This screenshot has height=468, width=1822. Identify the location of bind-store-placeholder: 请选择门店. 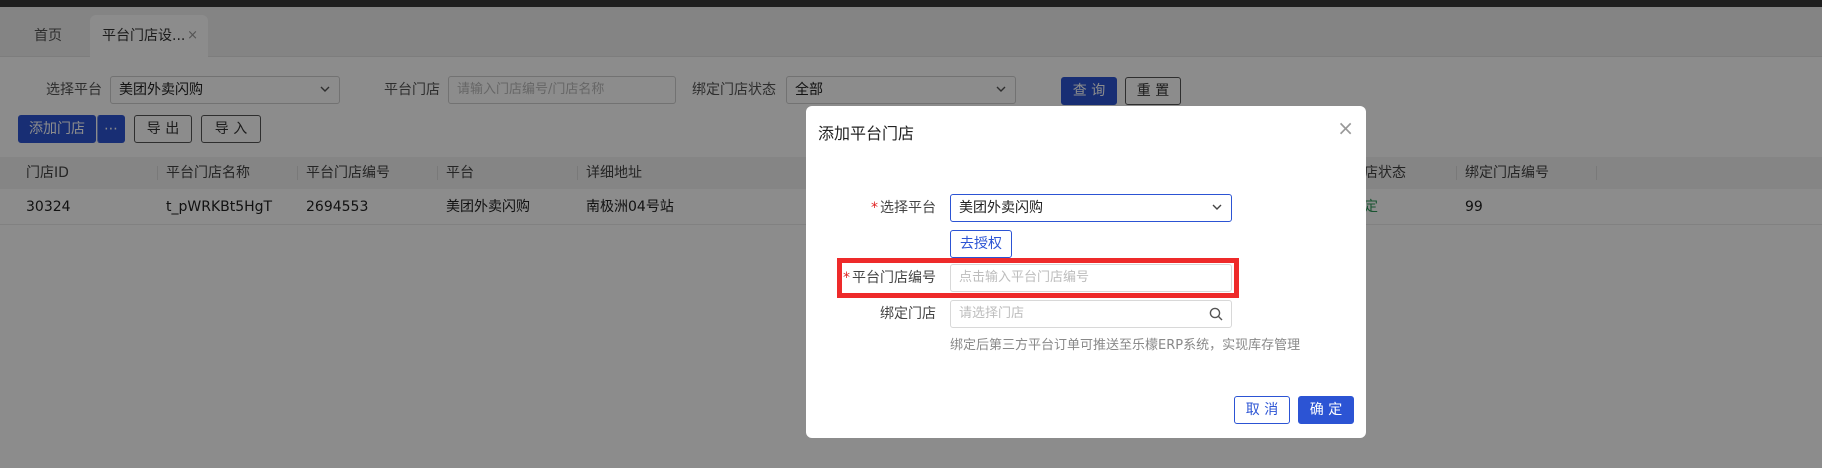
(992, 313).